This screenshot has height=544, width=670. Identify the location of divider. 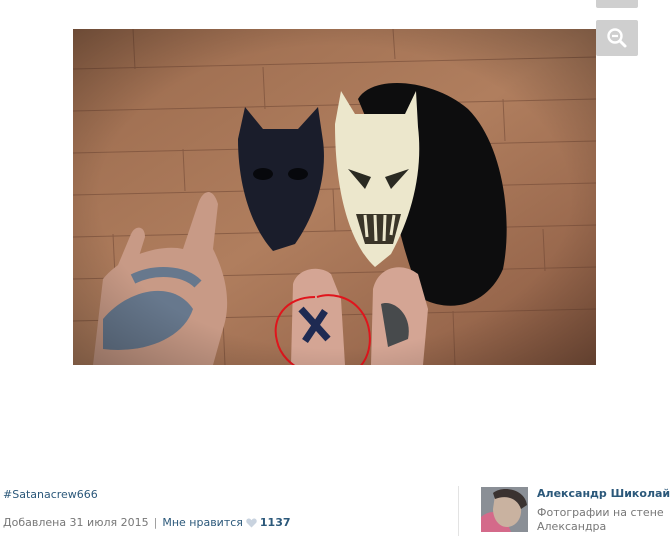
(458, 511).